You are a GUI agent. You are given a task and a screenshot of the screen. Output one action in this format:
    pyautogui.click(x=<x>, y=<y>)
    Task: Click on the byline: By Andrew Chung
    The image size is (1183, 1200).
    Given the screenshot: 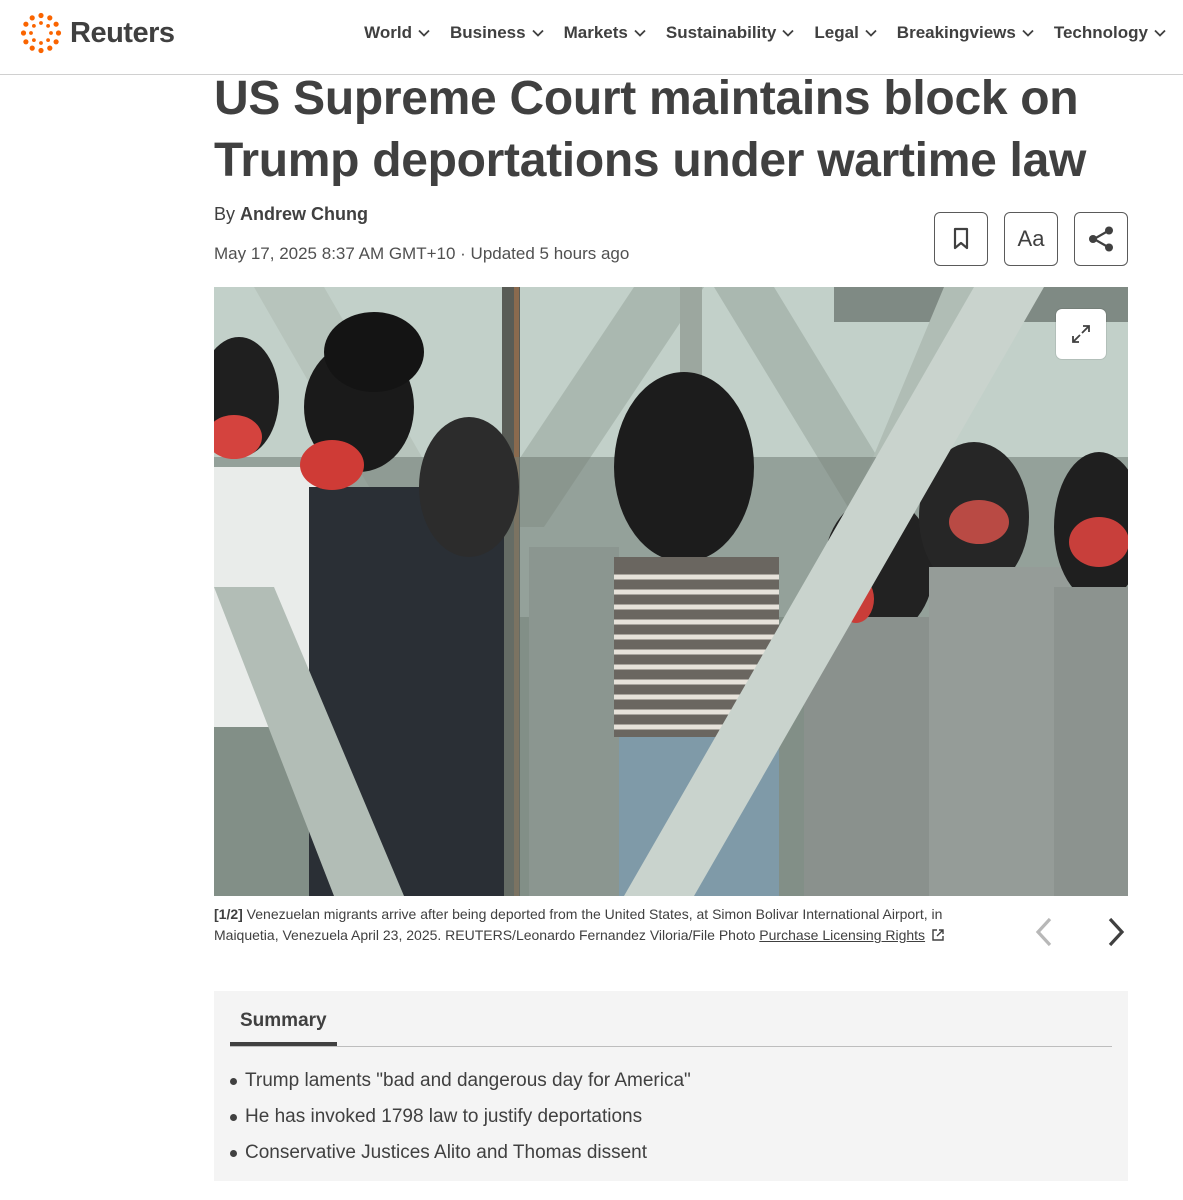 What is the action you would take?
    pyautogui.click(x=291, y=214)
    